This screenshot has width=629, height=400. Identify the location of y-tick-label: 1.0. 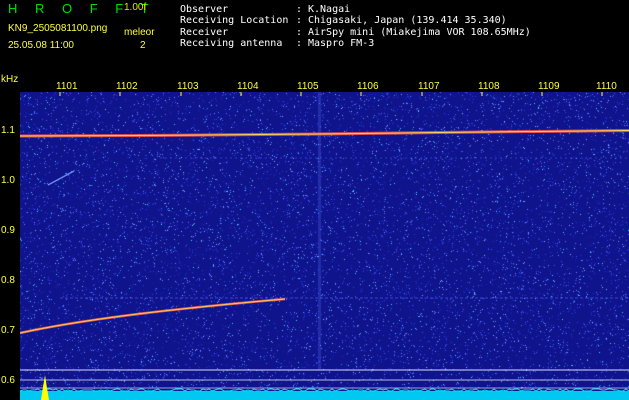
(8, 180).